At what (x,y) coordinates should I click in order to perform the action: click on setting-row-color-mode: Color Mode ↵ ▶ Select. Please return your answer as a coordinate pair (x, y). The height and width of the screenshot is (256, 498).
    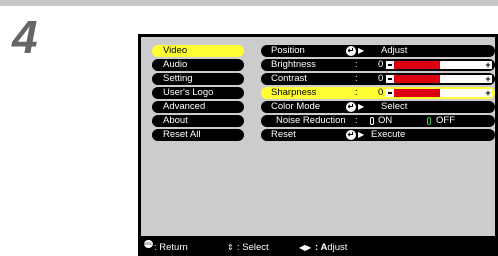
    Looking at the image, I should click on (378, 107).